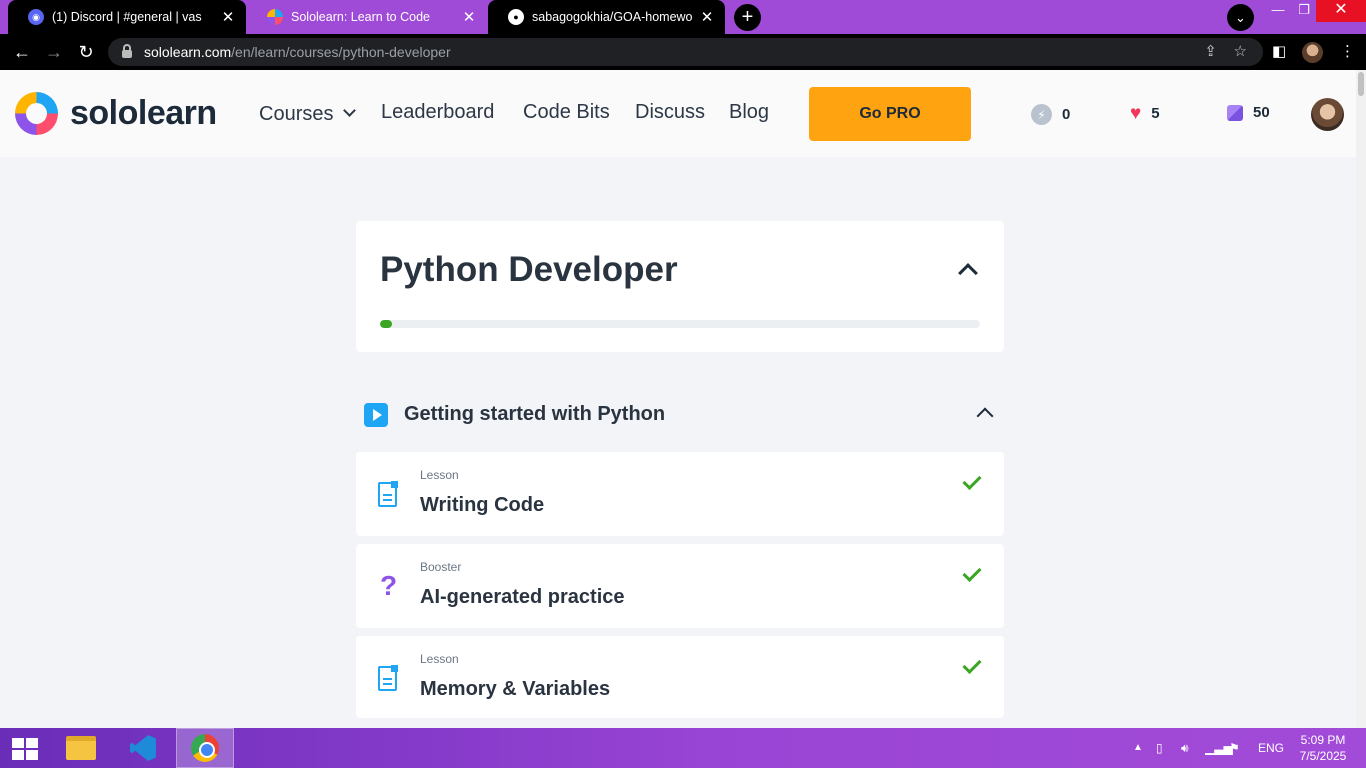 The width and height of the screenshot is (1366, 768). Describe the element at coordinates (1323, 740) in the screenshot. I see `clock-time: 5:09 PM` at that location.